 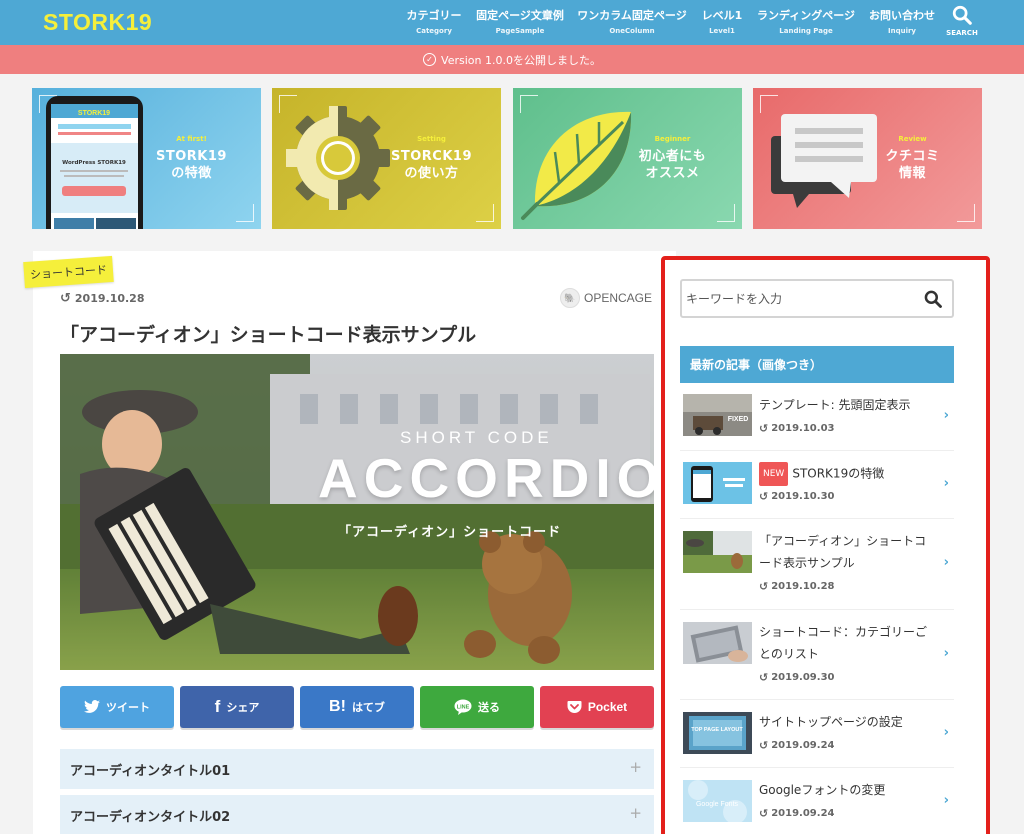 I want to click on card-title-line1: STORK19, so click(x=191, y=156).